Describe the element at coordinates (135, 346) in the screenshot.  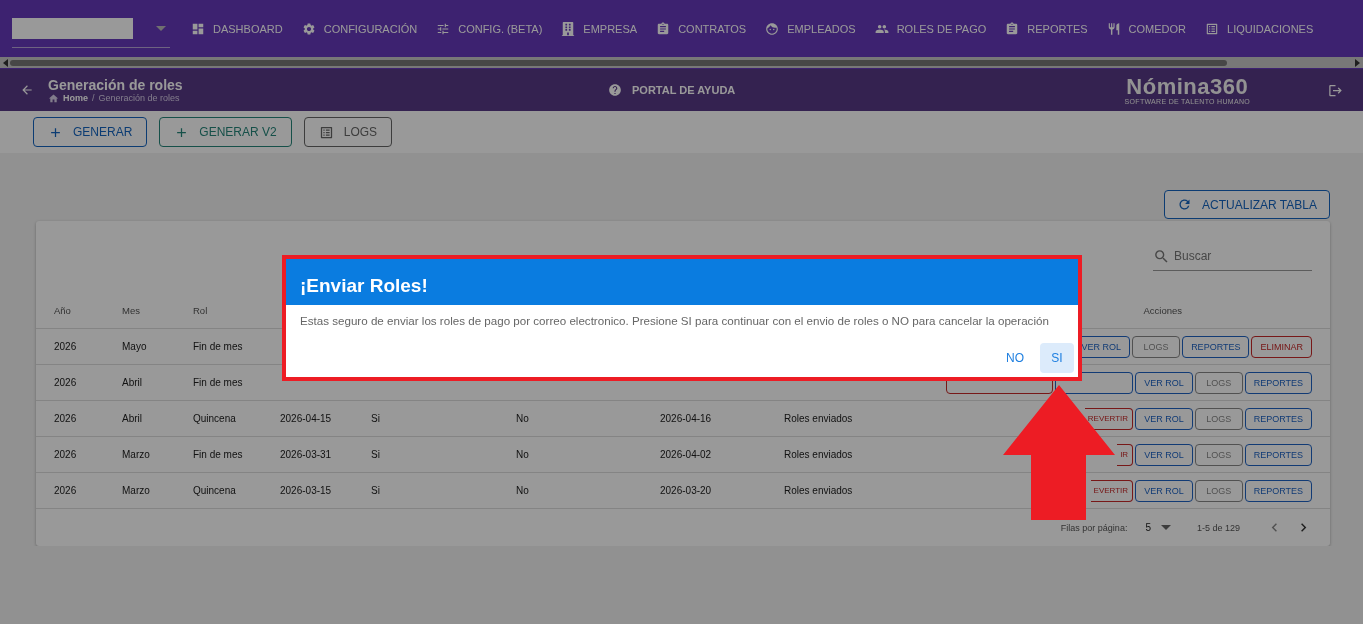
I see `table-cell-text: Mayo` at that location.